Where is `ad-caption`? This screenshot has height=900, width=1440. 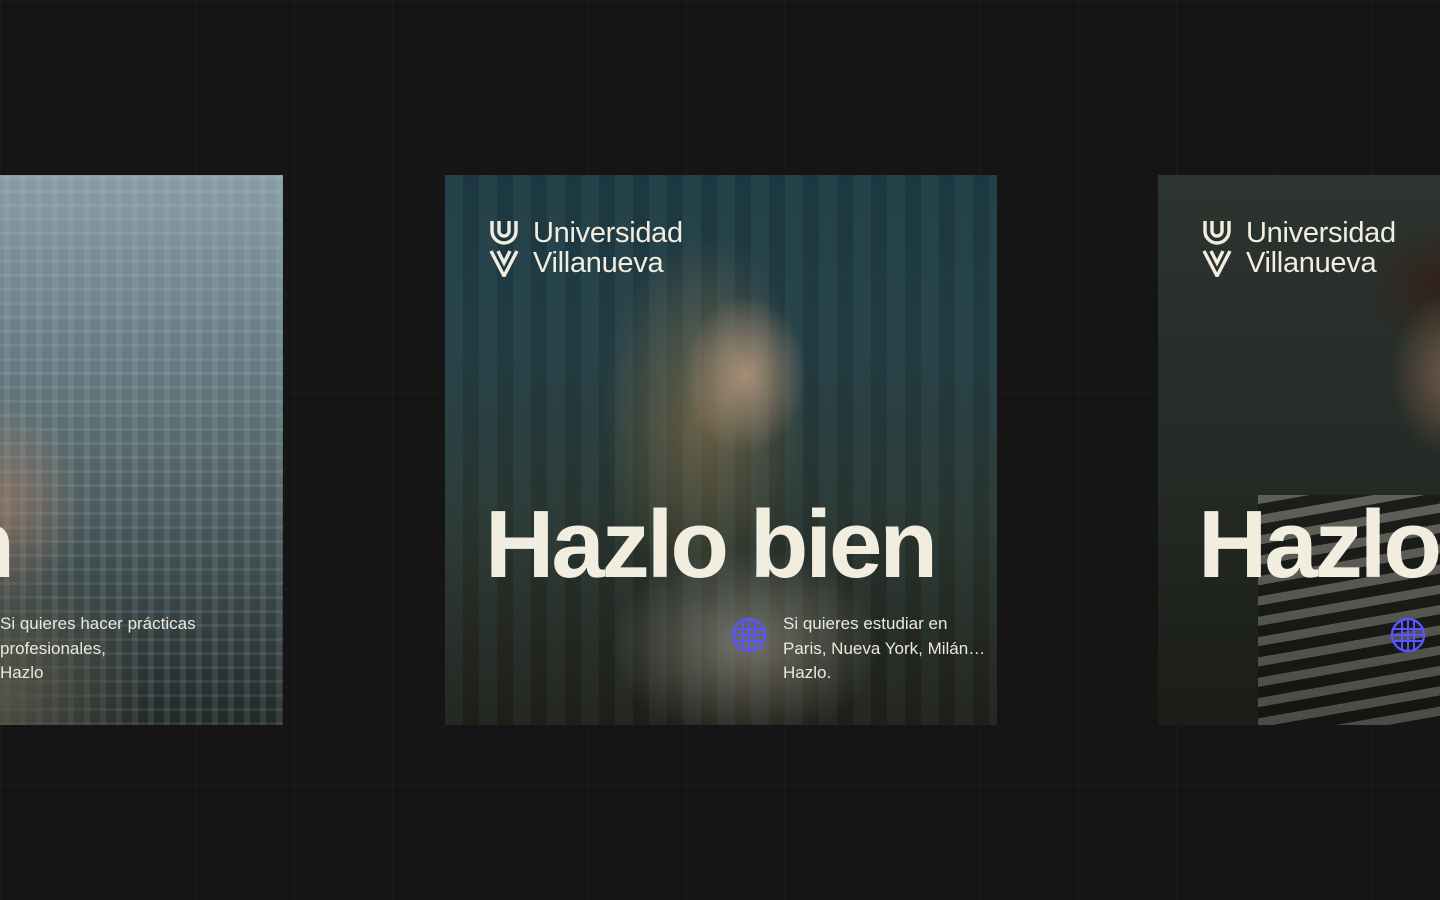 ad-caption is located at coordinates (1408, 632).